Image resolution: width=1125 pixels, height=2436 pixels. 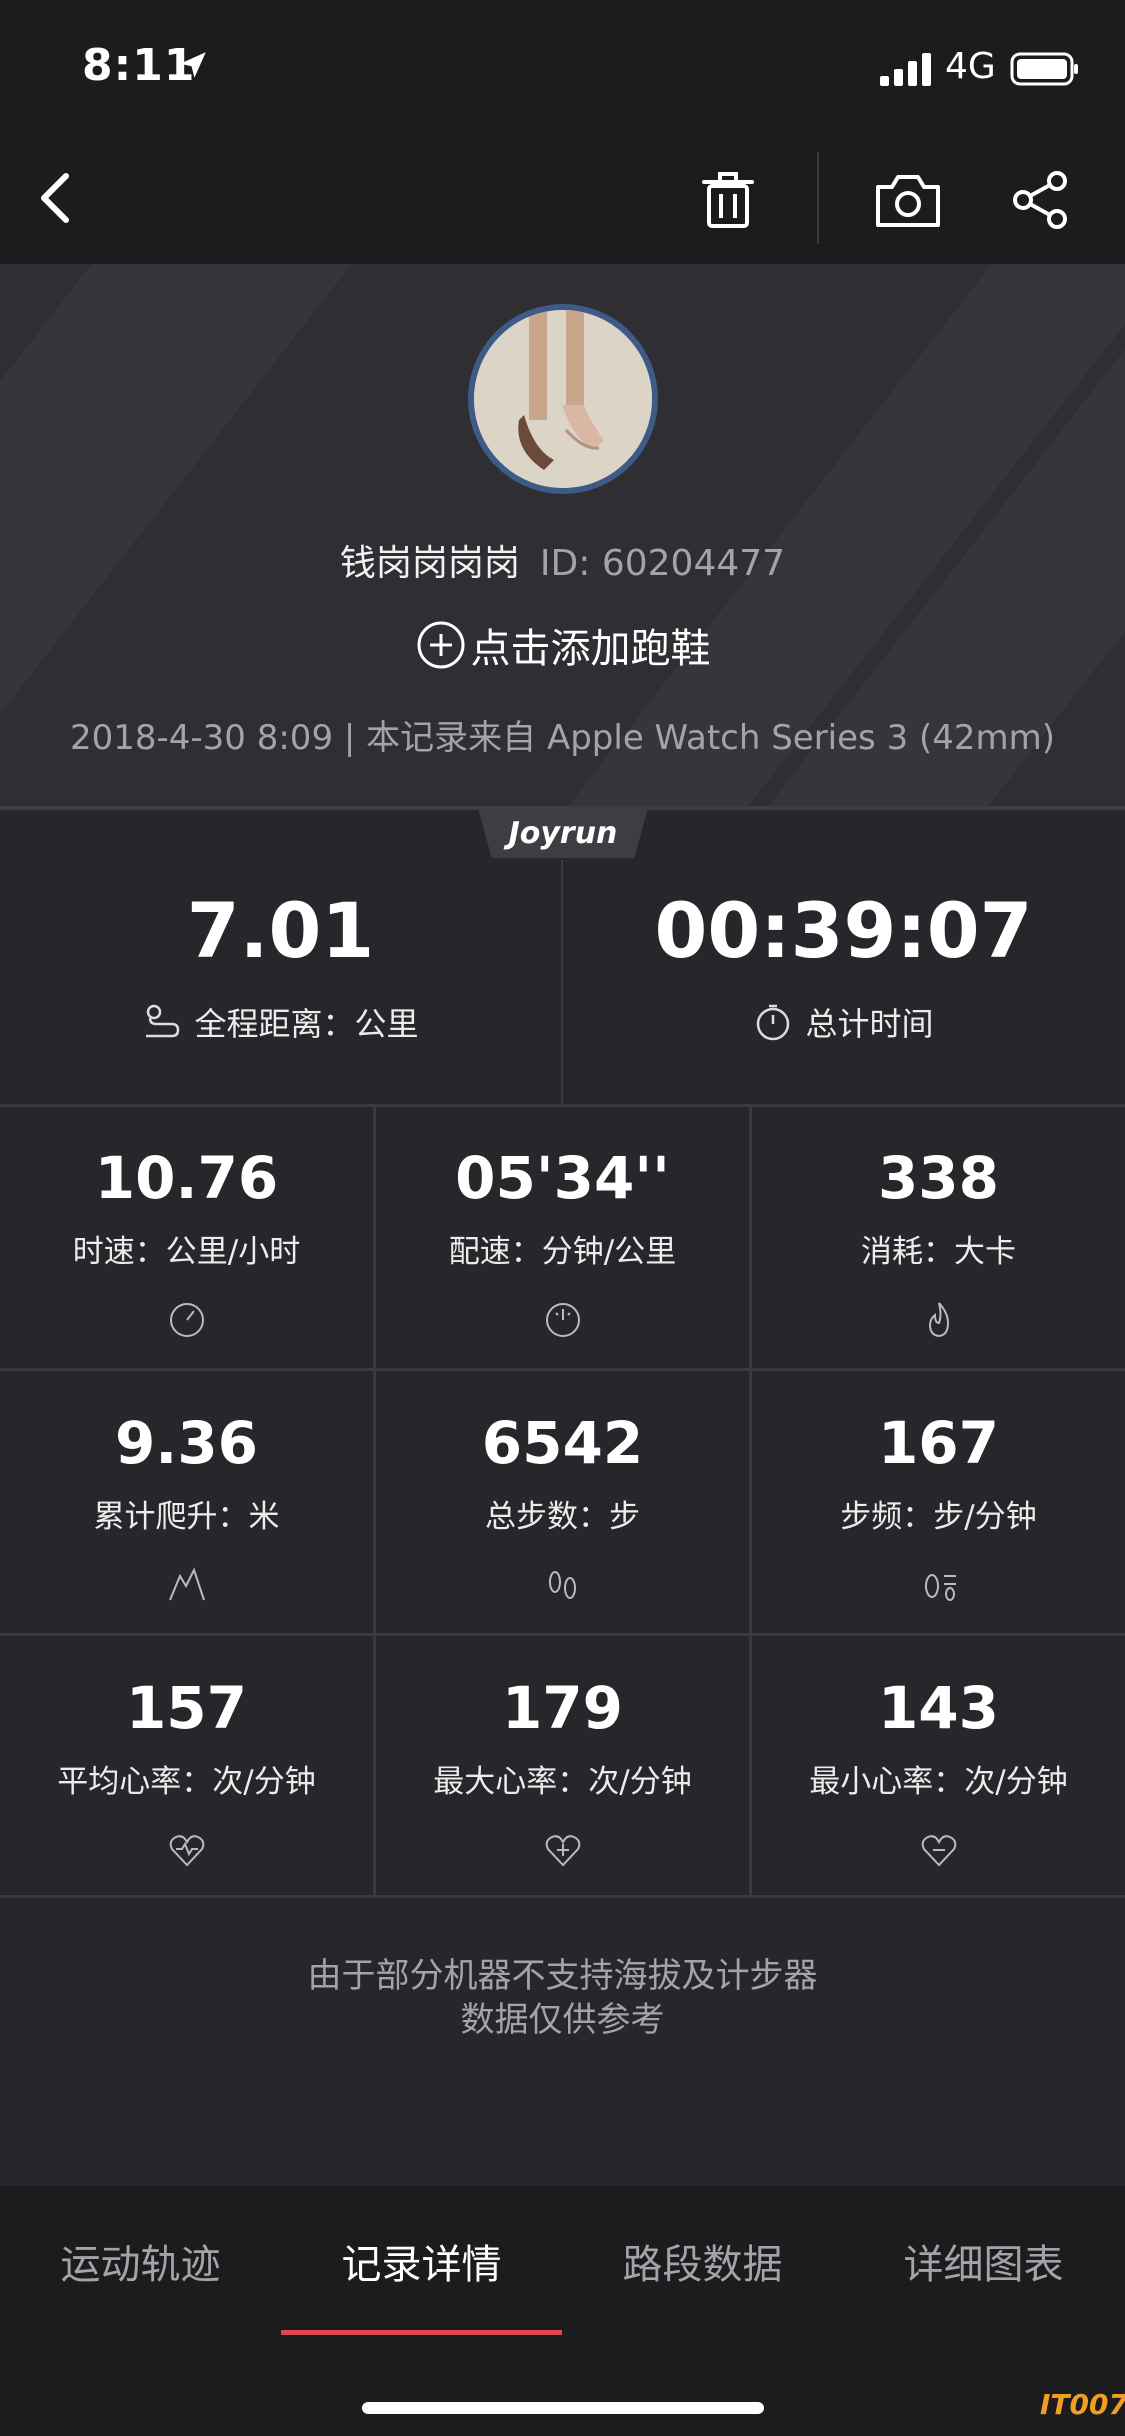 I want to click on elevation-stat: 9.36 累计爬升：米, so click(x=186, y=1502).